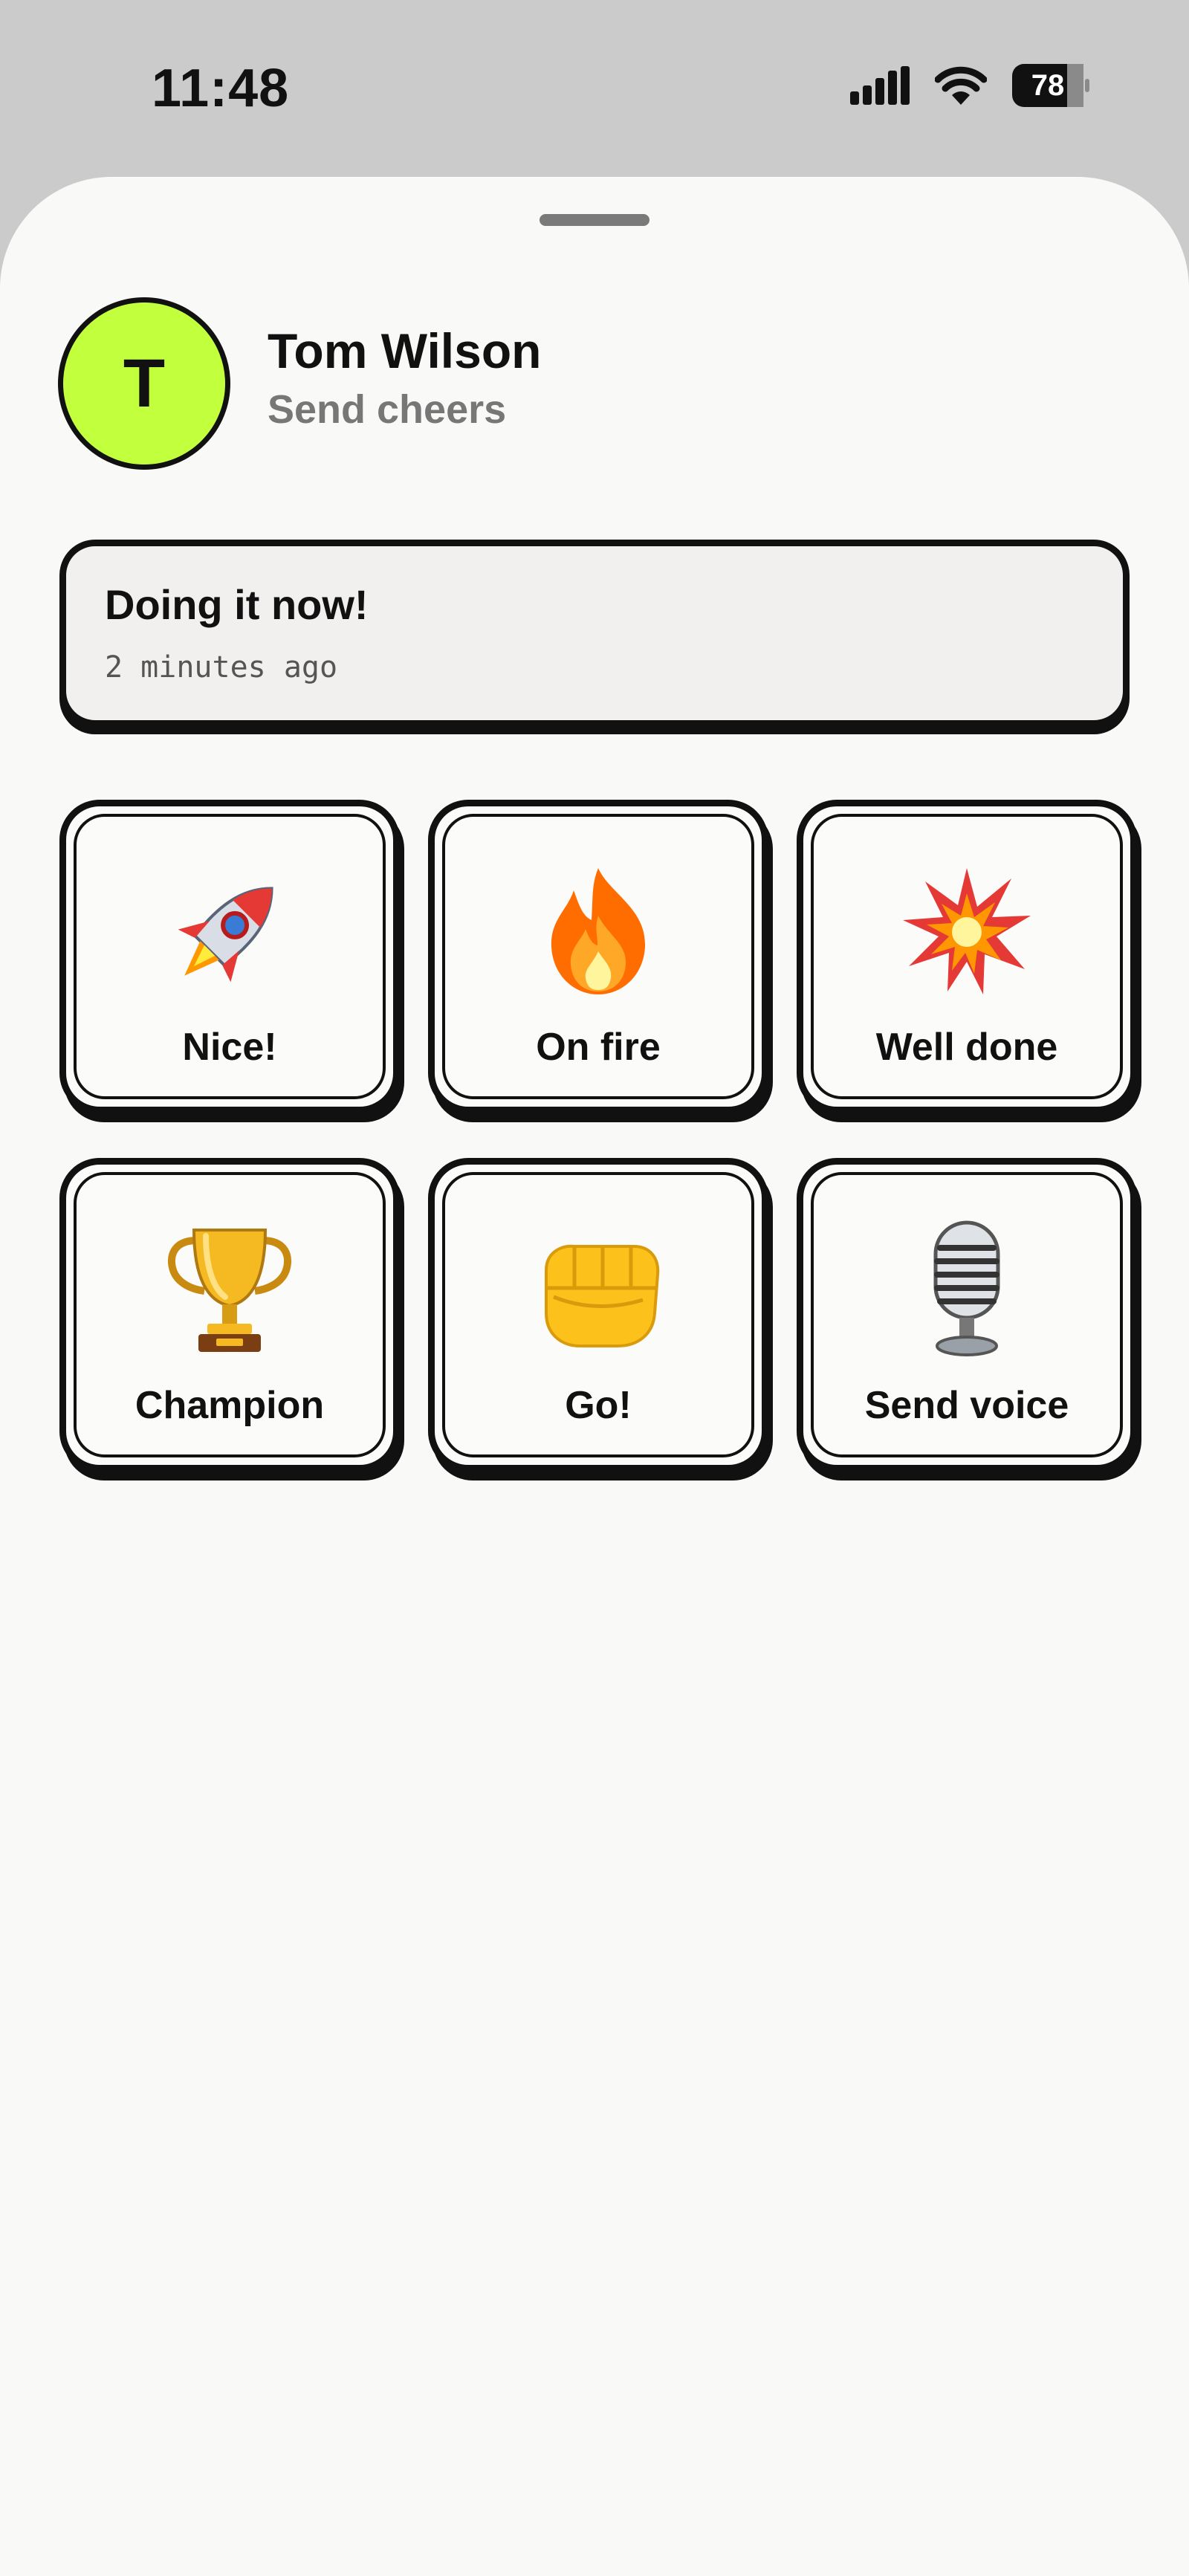 The width and height of the screenshot is (1189, 2576). Describe the element at coordinates (880, 85) in the screenshot. I see `signal-icon` at that location.